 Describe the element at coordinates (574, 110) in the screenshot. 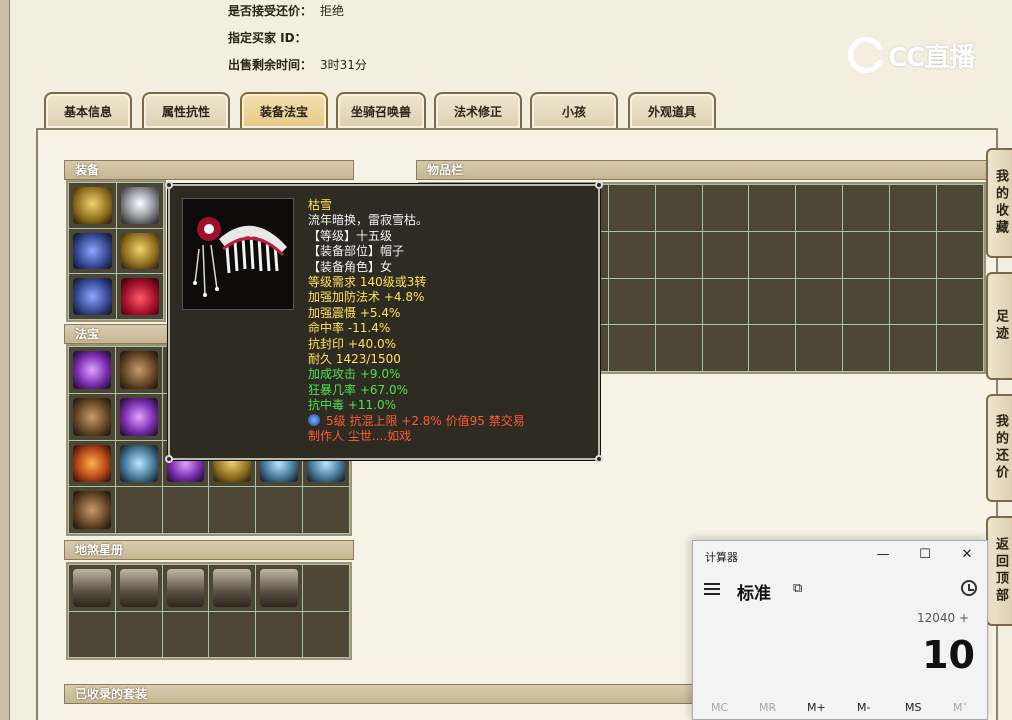

I see `tab-children: 小孩` at that location.